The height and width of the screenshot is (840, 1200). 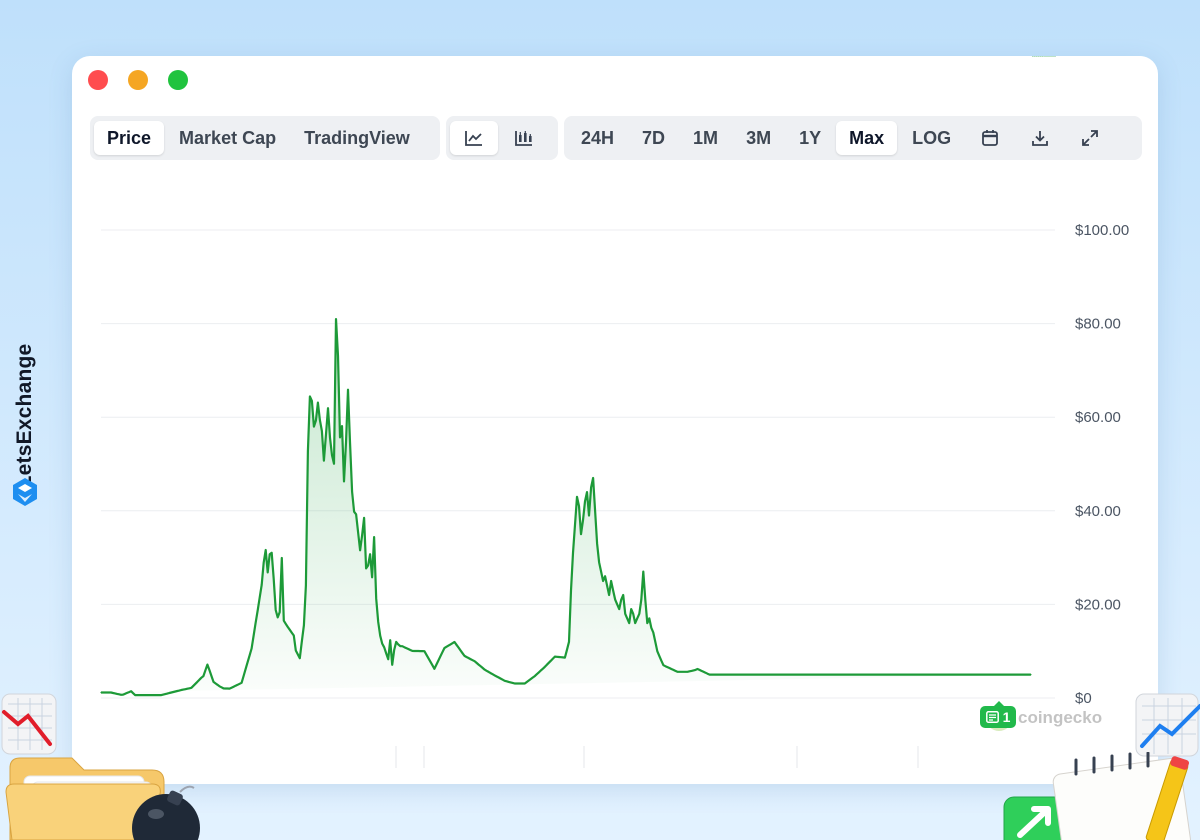 I want to click on y-tick-label: $60.00, so click(x=1098, y=417).